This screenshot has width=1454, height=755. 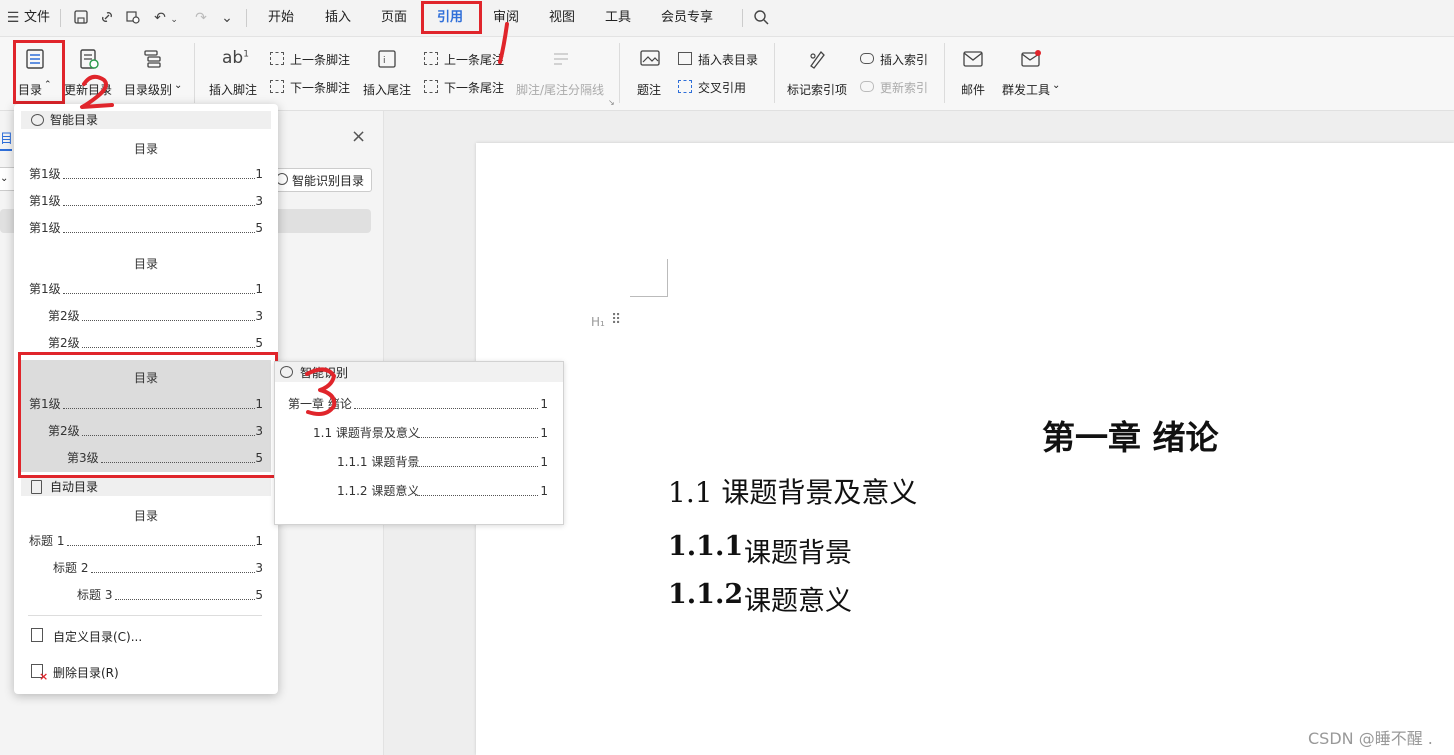 I want to click on next-endnote-label: 下一条尾注, so click(x=474, y=88).